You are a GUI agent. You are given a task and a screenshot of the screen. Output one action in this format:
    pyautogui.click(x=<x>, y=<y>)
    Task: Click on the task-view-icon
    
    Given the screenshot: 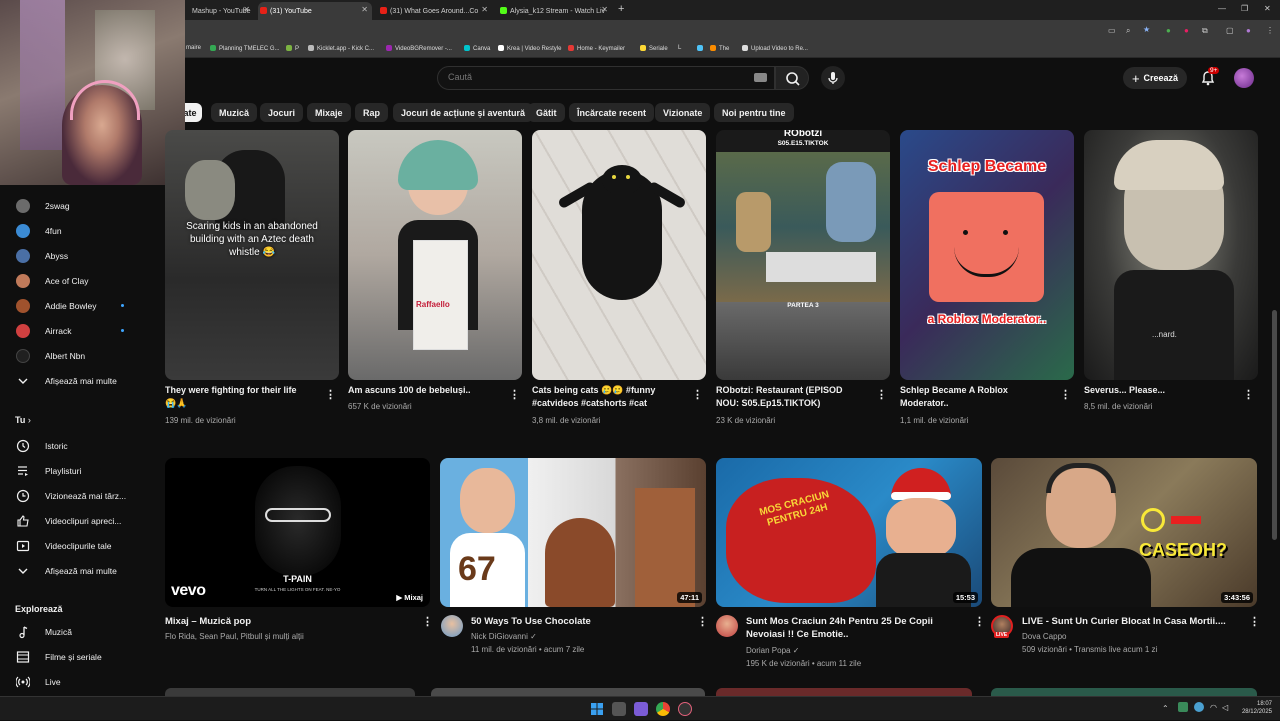 What is the action you would take?
    pyautogui.click(x=619, y=709)
    